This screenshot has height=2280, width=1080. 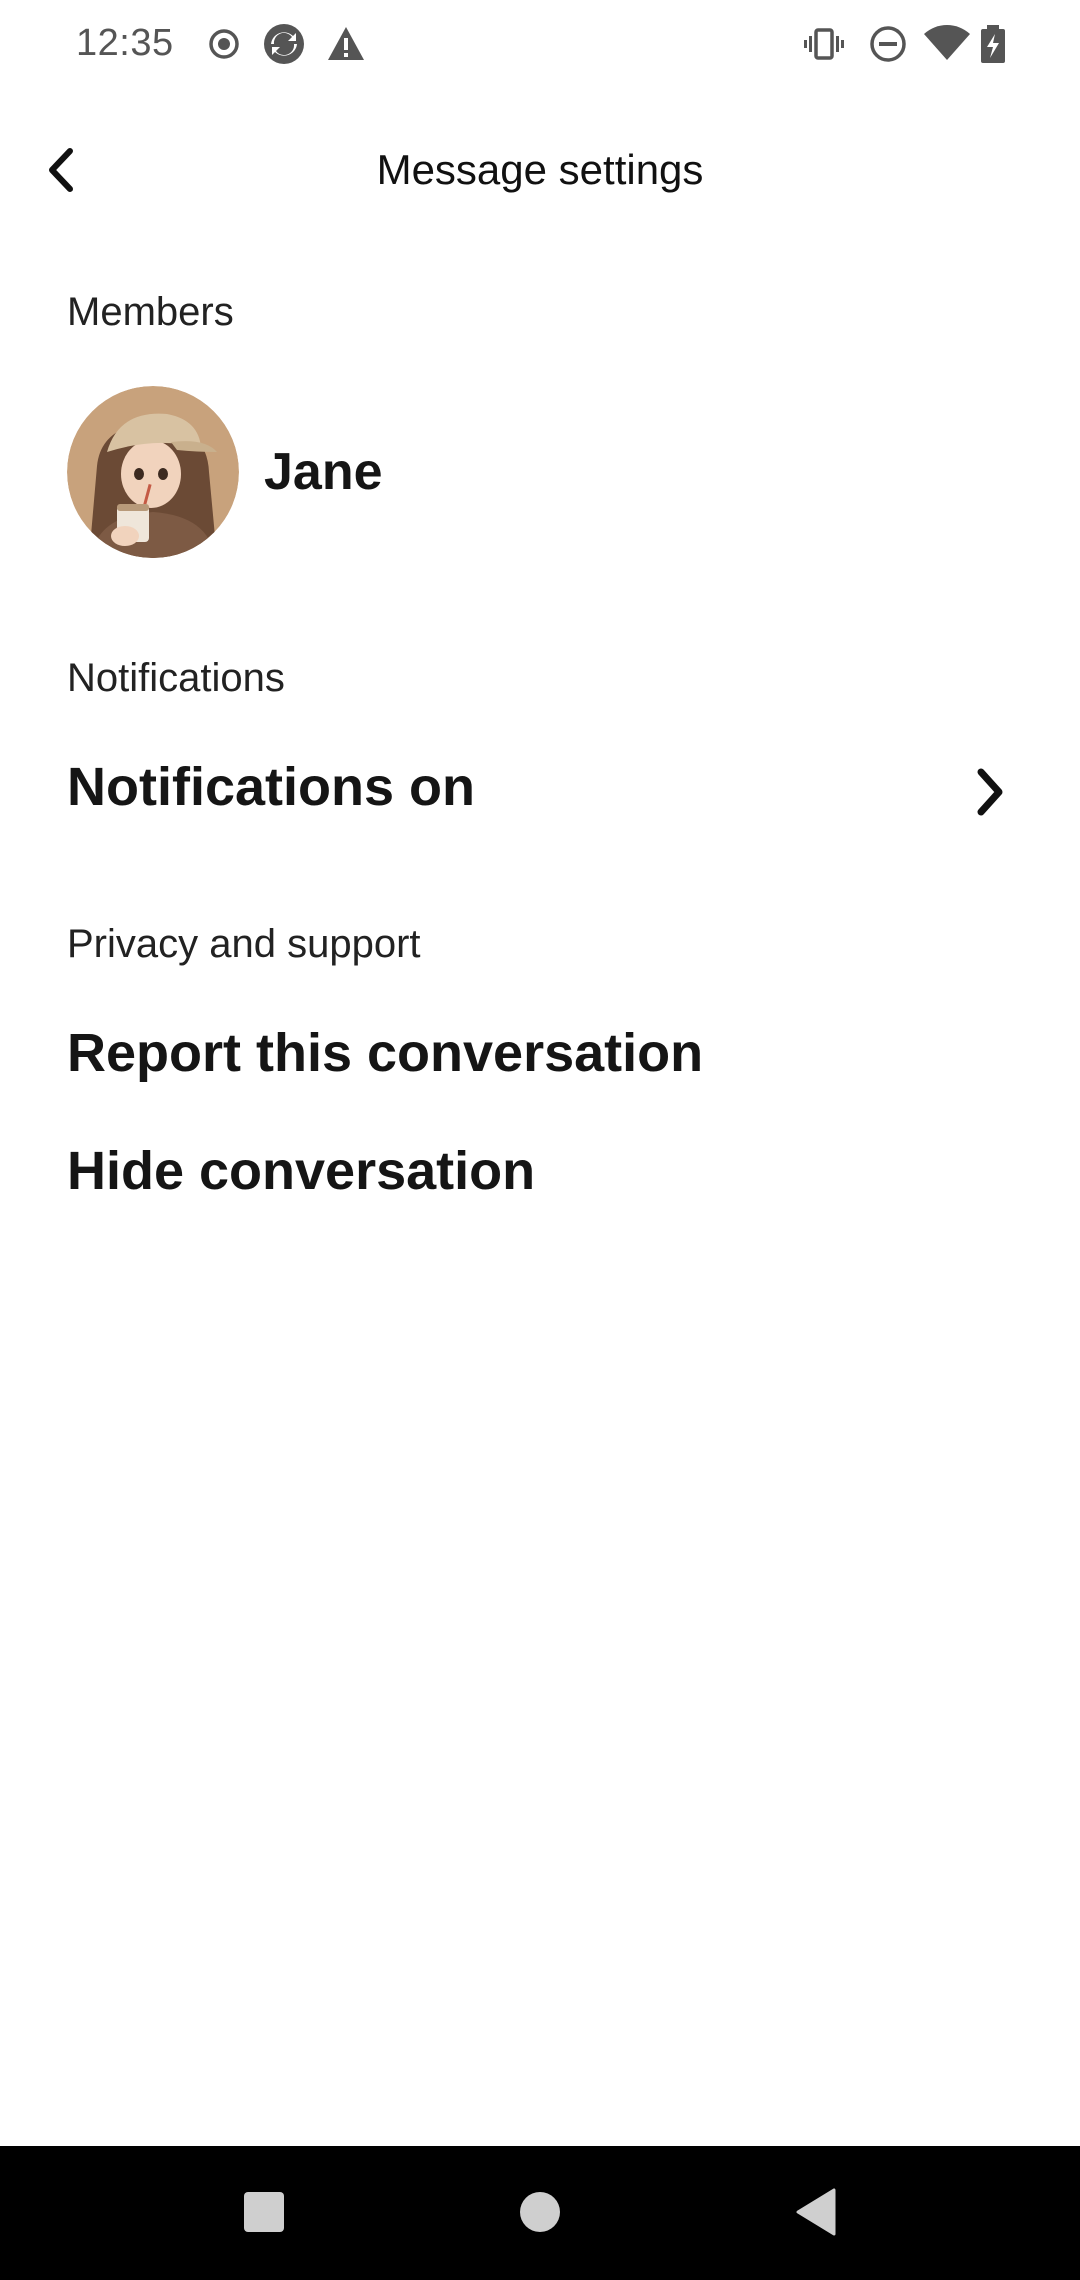 I want to click on chevron-right-icon, so click(x=989, y=792).